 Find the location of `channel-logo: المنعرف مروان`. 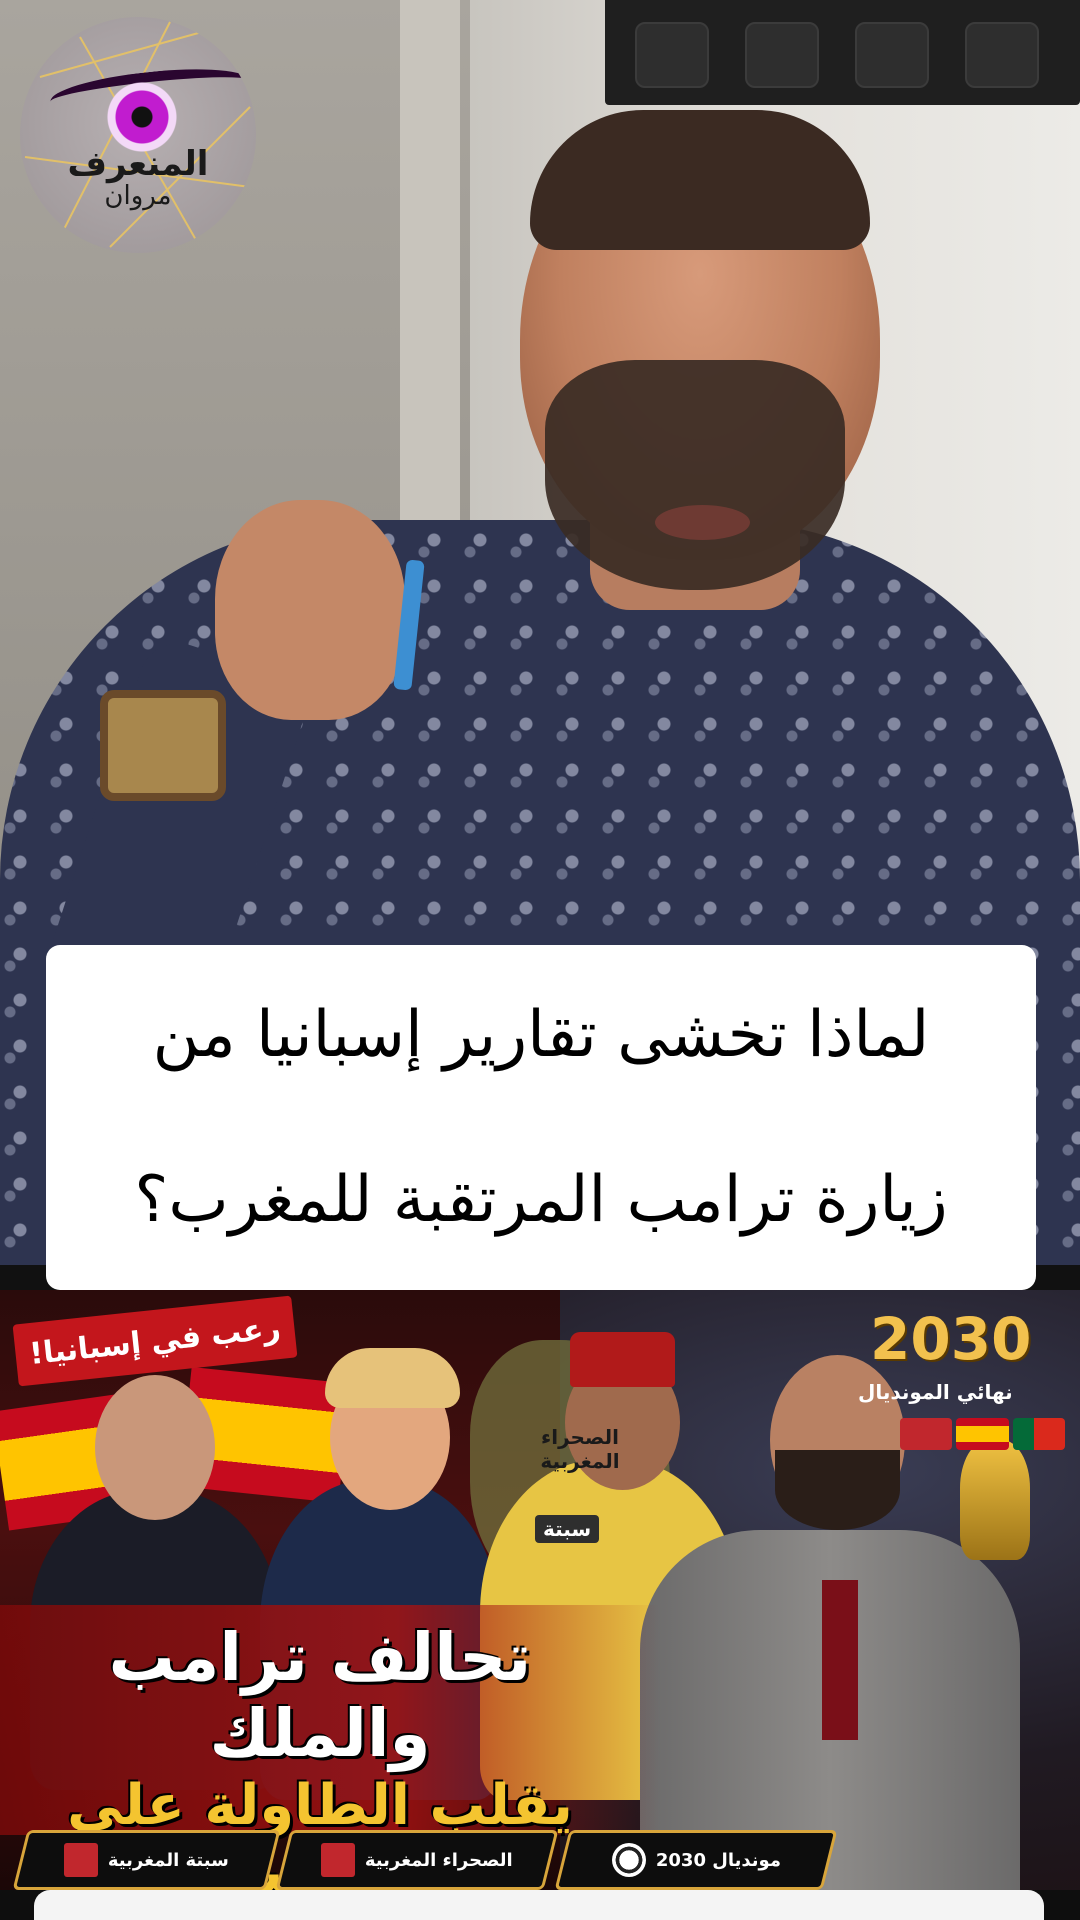

channel-logo: المنعرف مروان is located at coordinates (138, 135).